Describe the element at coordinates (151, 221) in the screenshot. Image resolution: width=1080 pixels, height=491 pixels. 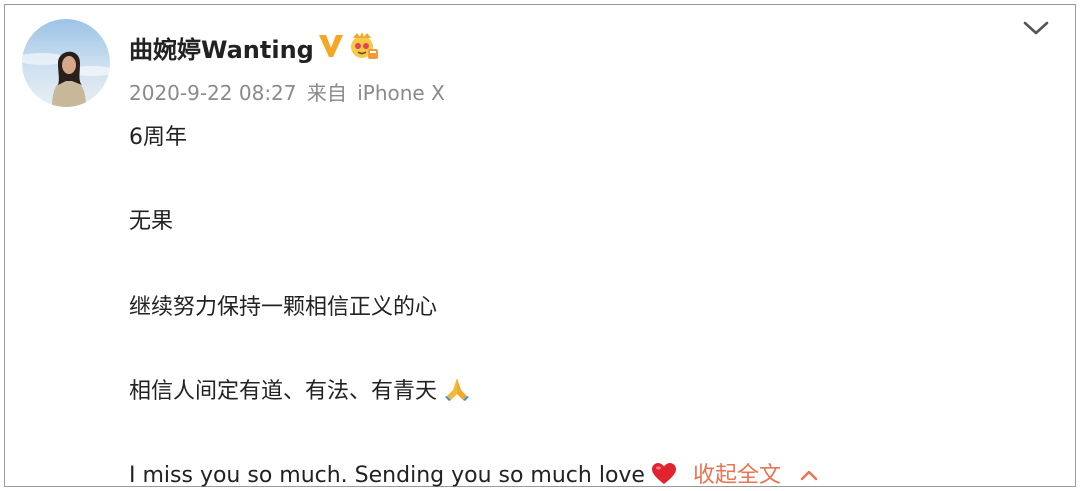
I see `post-text-line: 无果` at that location.